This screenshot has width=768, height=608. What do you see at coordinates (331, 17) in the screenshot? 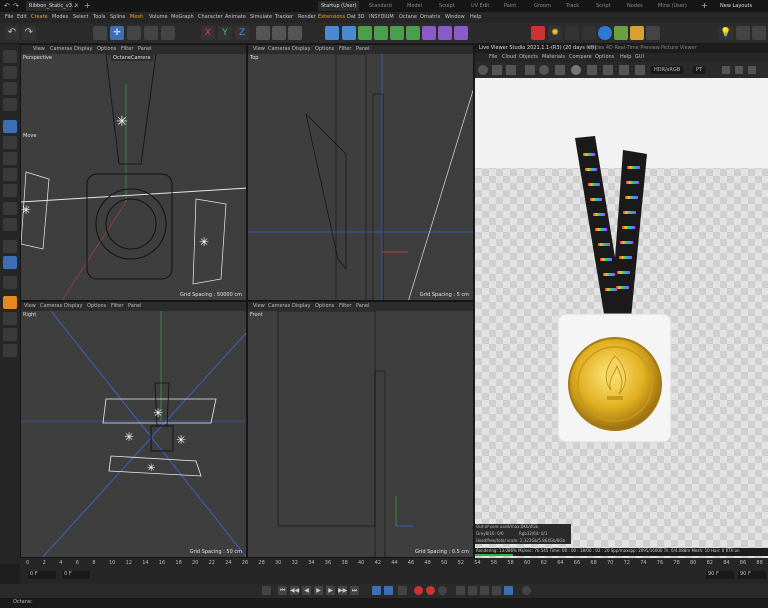
I see `menu-extensions: Extensions` at bounding box center [331, 17].